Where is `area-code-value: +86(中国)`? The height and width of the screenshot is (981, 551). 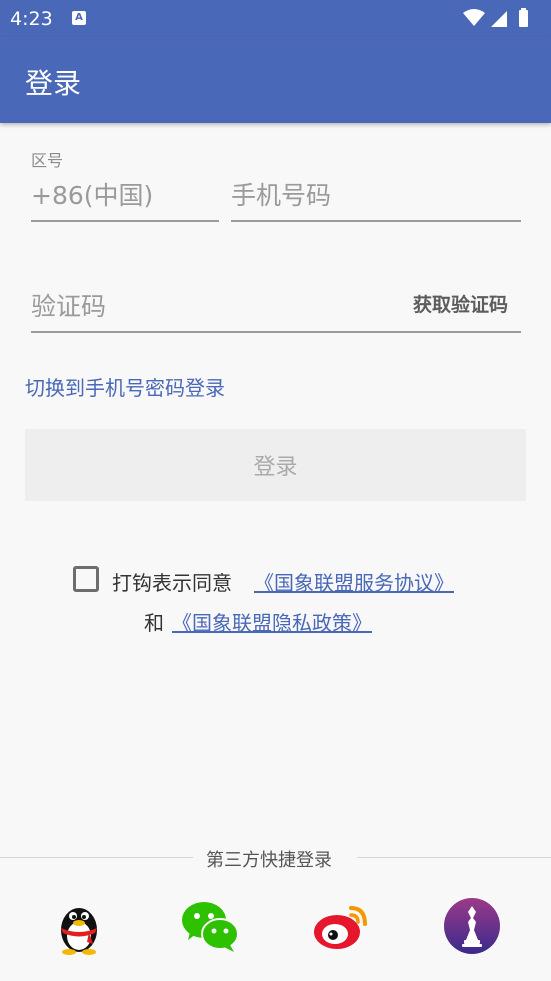
area-code-value: +86(中国) is located at coordinates (92, 195).